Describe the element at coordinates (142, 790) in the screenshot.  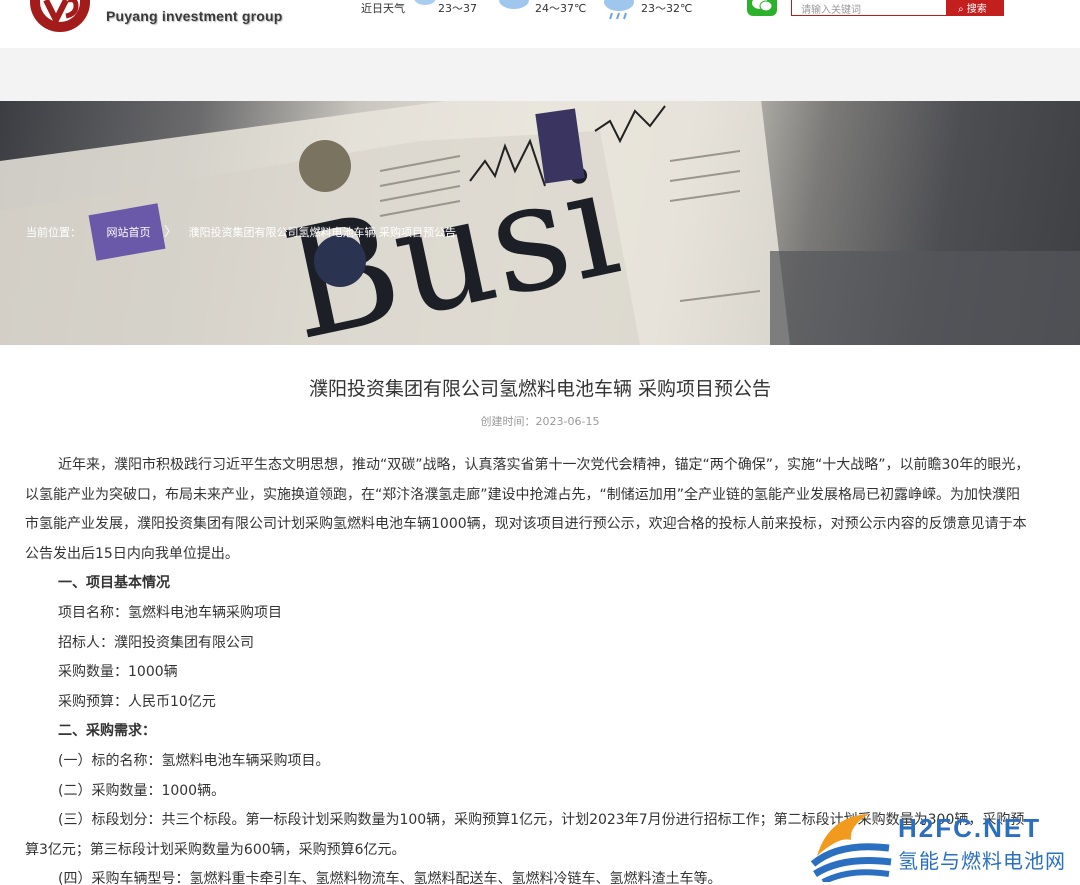
I see `requirement-2: (二）采购数量：1000辆。` at that location.